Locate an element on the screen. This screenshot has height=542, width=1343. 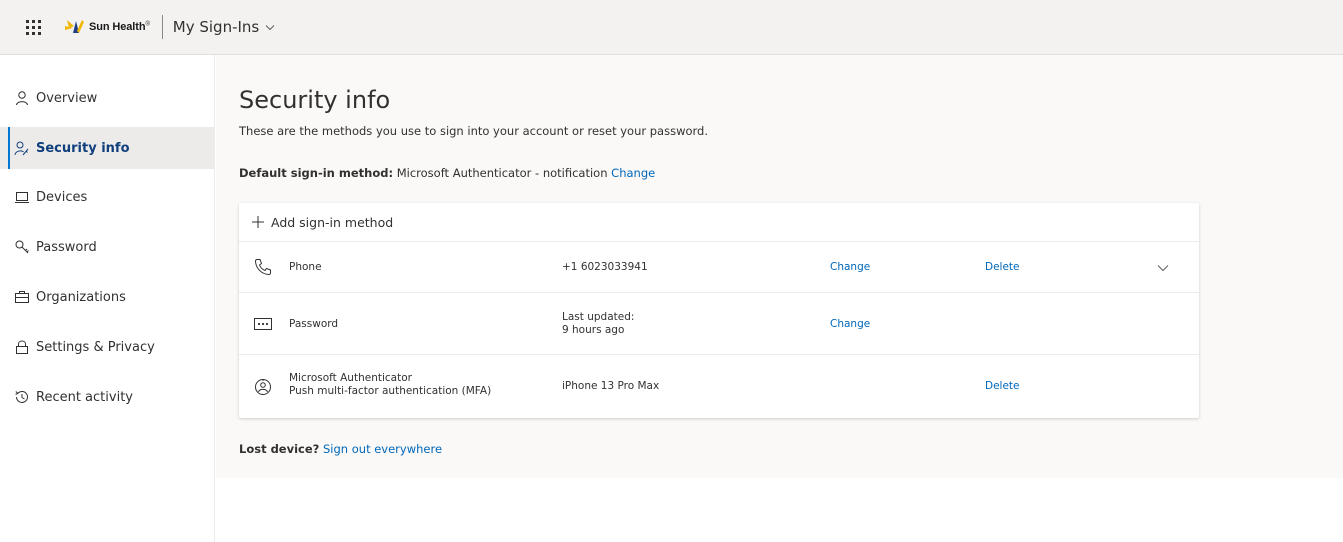
last-updated-value: 9 hours ago is located at coordinates (593, 330).